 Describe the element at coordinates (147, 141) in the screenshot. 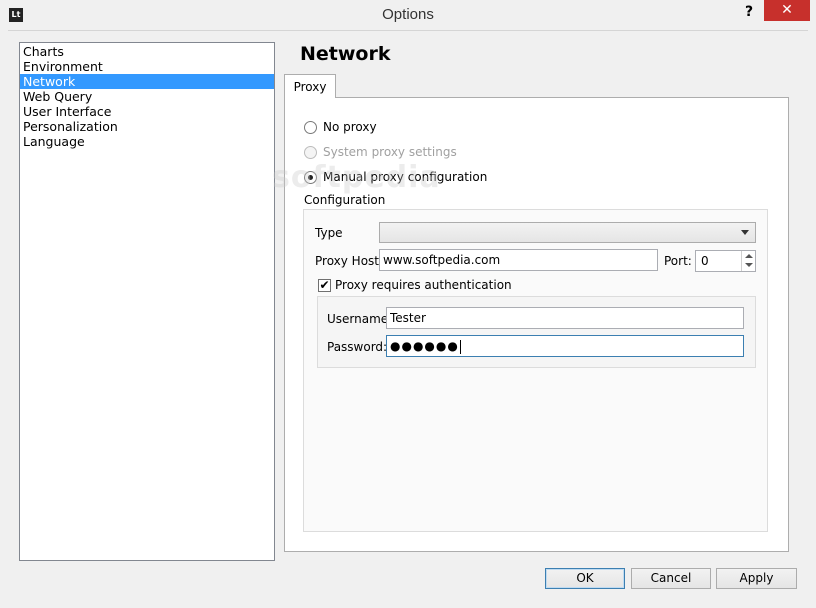

I see `nav-item-language: Language` at that location.